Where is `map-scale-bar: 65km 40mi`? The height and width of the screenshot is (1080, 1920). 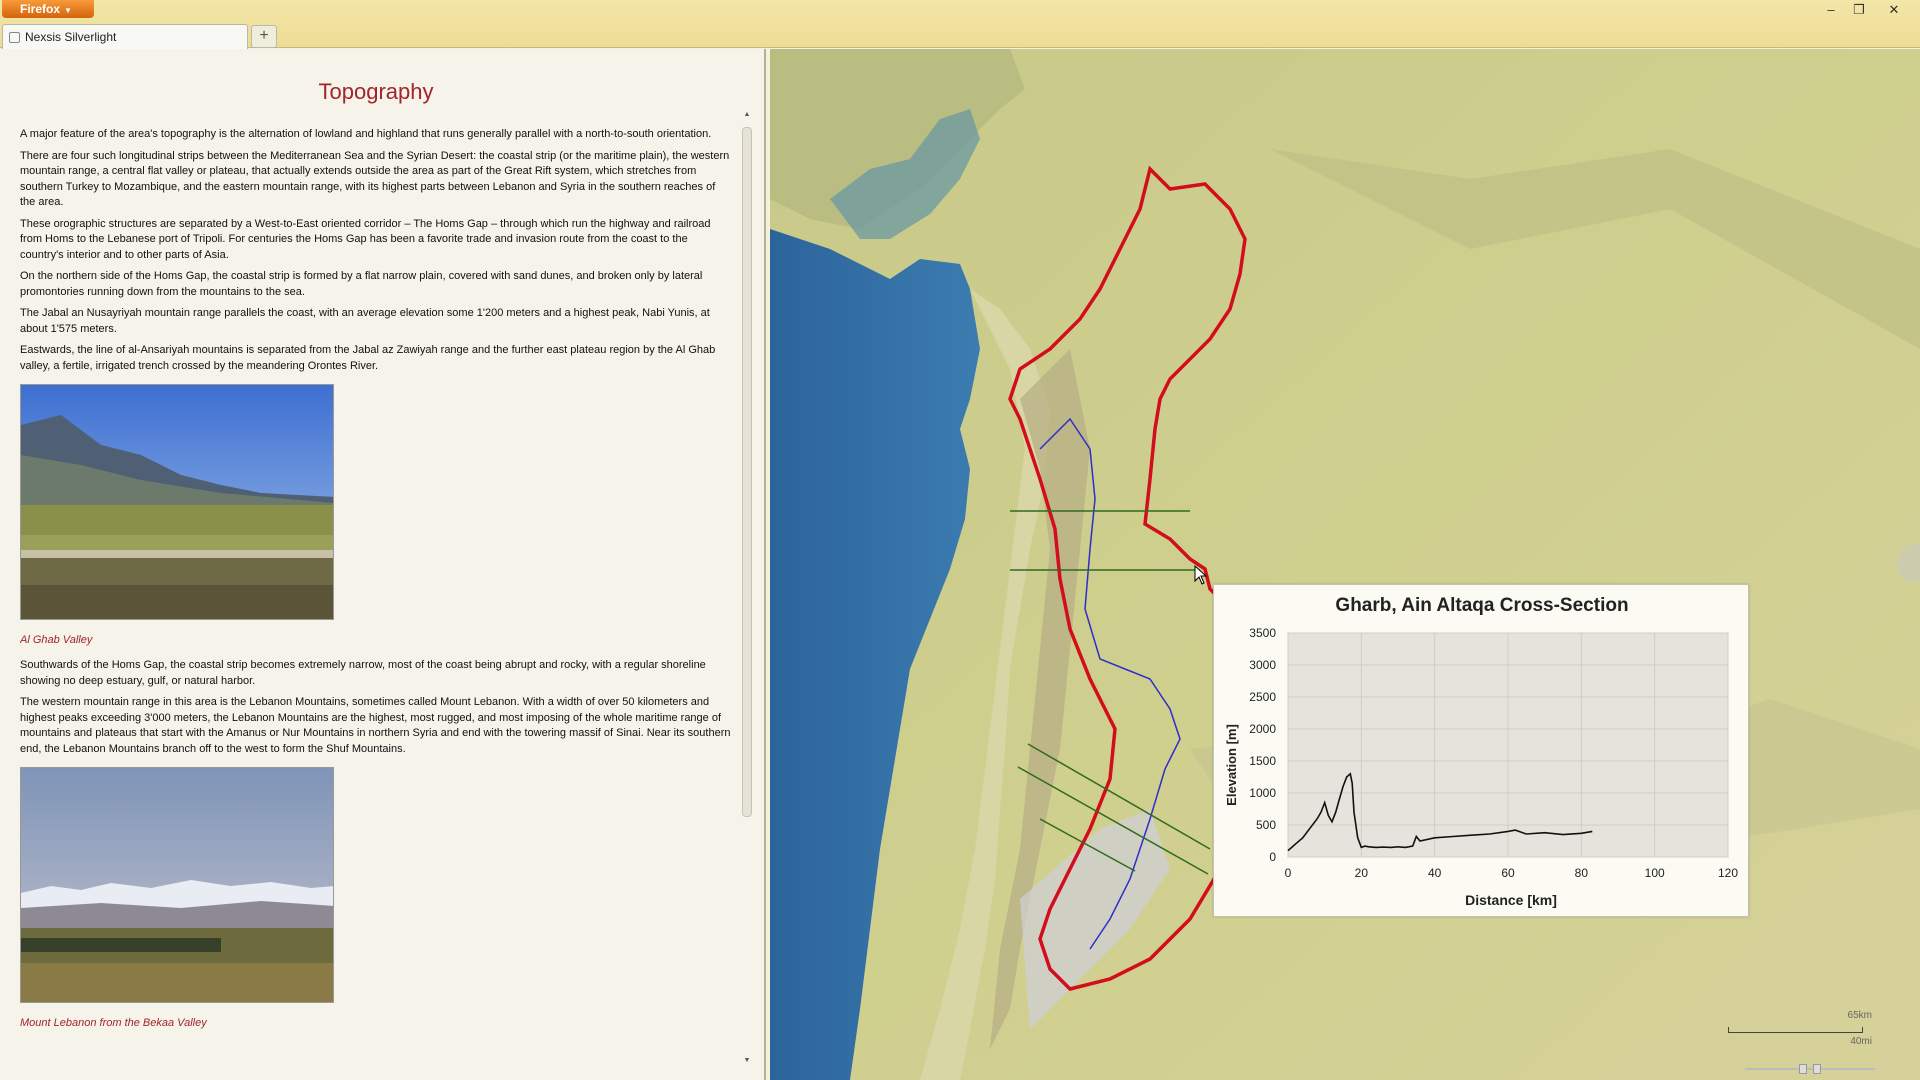 map-scale-bar: 65km 40mi is located at coordinates (1803, 1030).